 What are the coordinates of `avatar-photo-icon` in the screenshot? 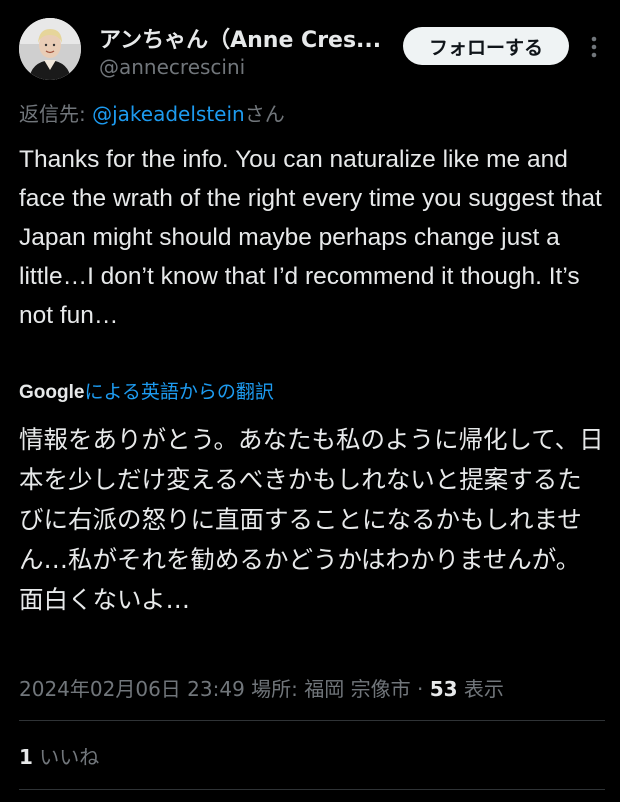 It's located at (50, 49).